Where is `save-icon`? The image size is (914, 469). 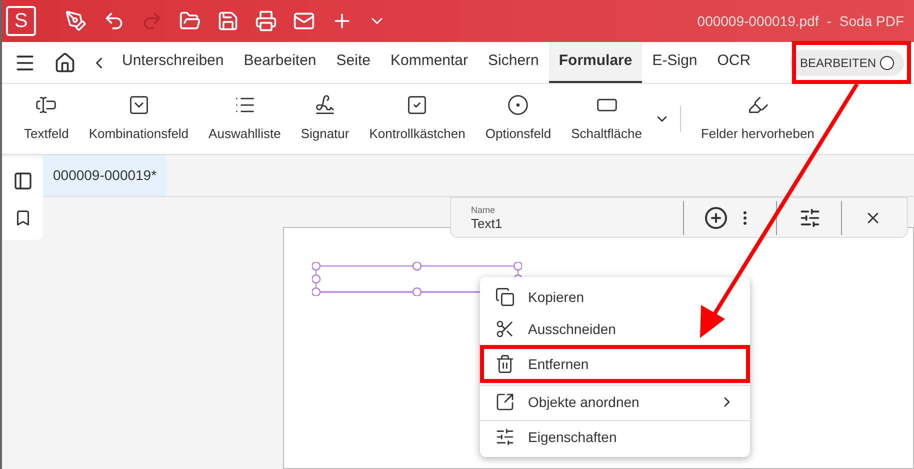
save-icon is located at coordinates (228, 21).